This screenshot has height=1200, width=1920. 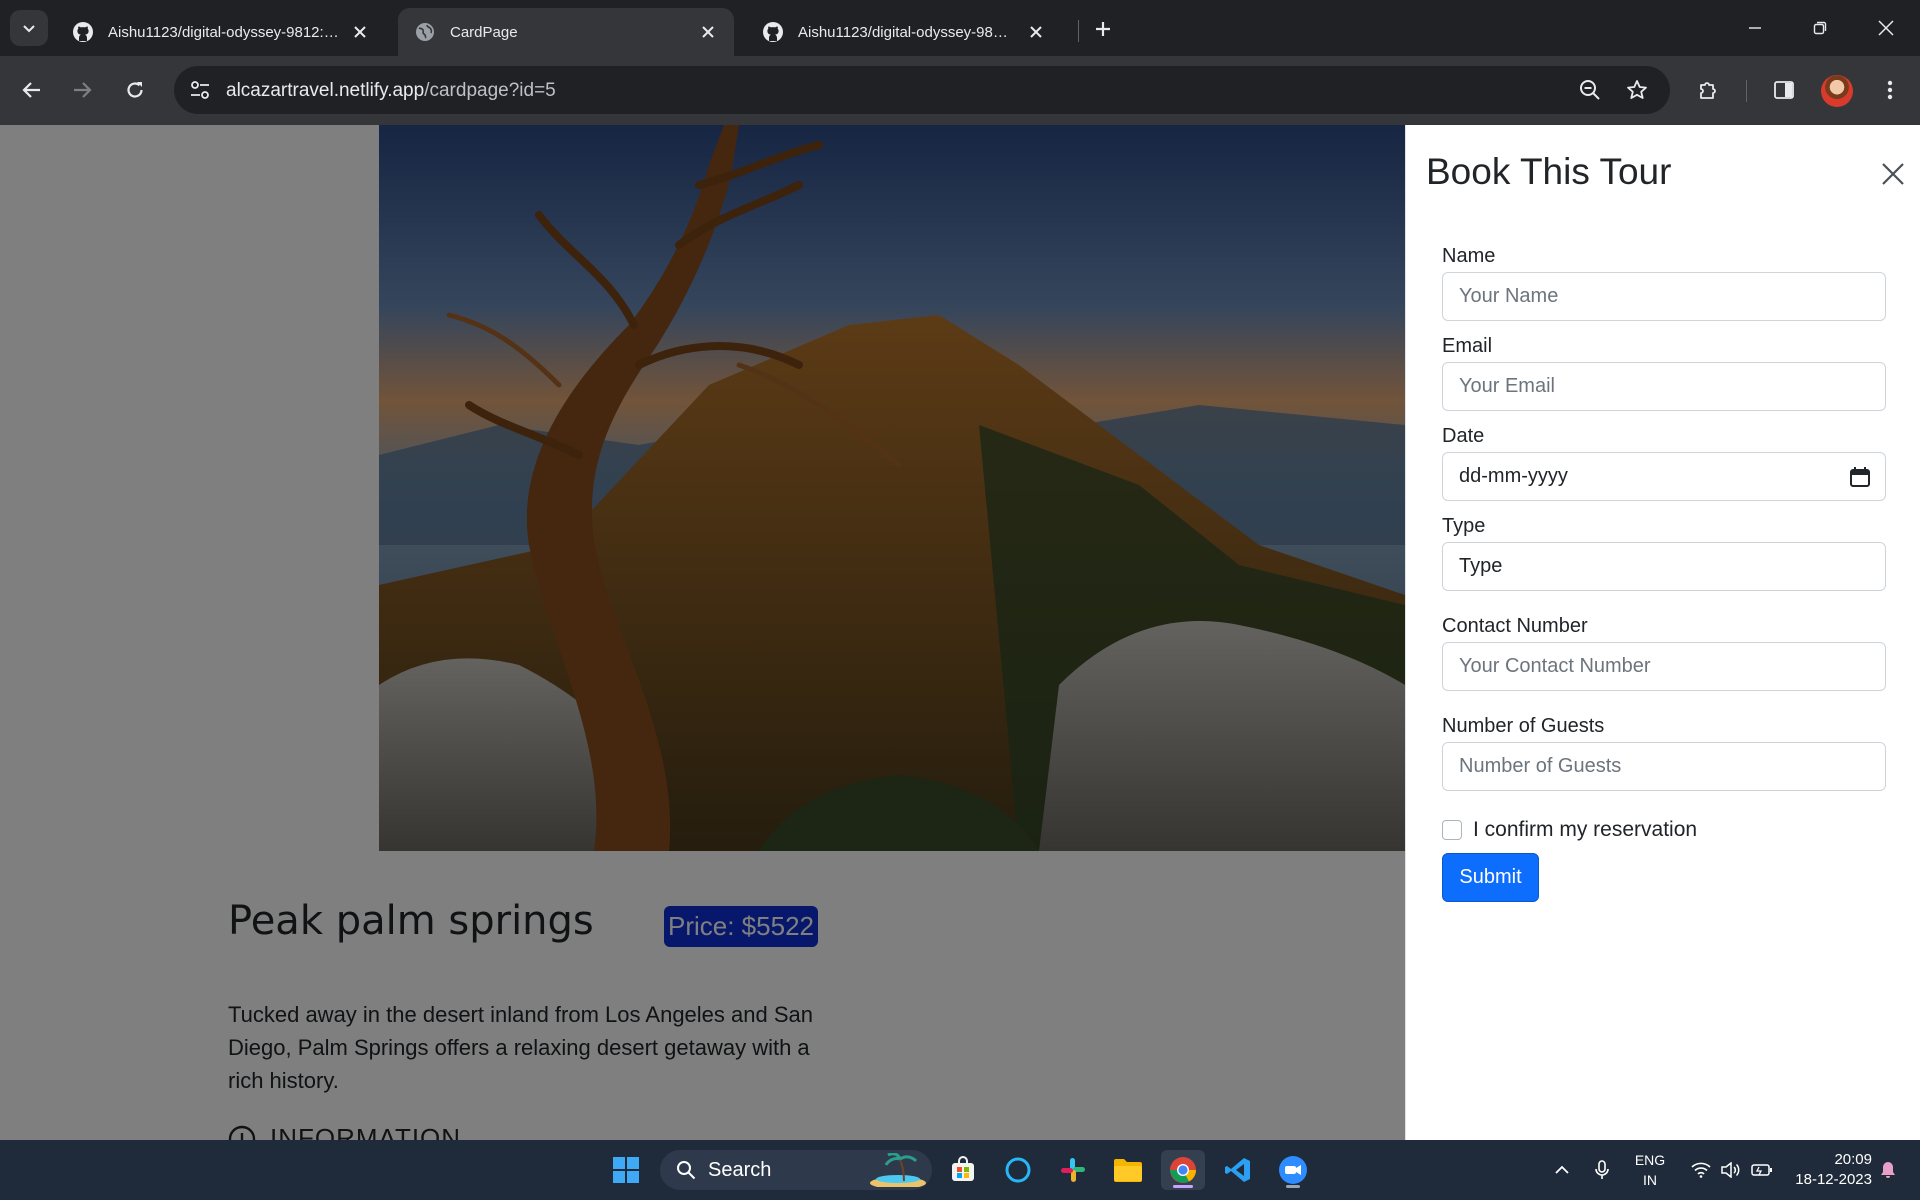 I want to click on volume-icon, so click(x=1730, y=1170).